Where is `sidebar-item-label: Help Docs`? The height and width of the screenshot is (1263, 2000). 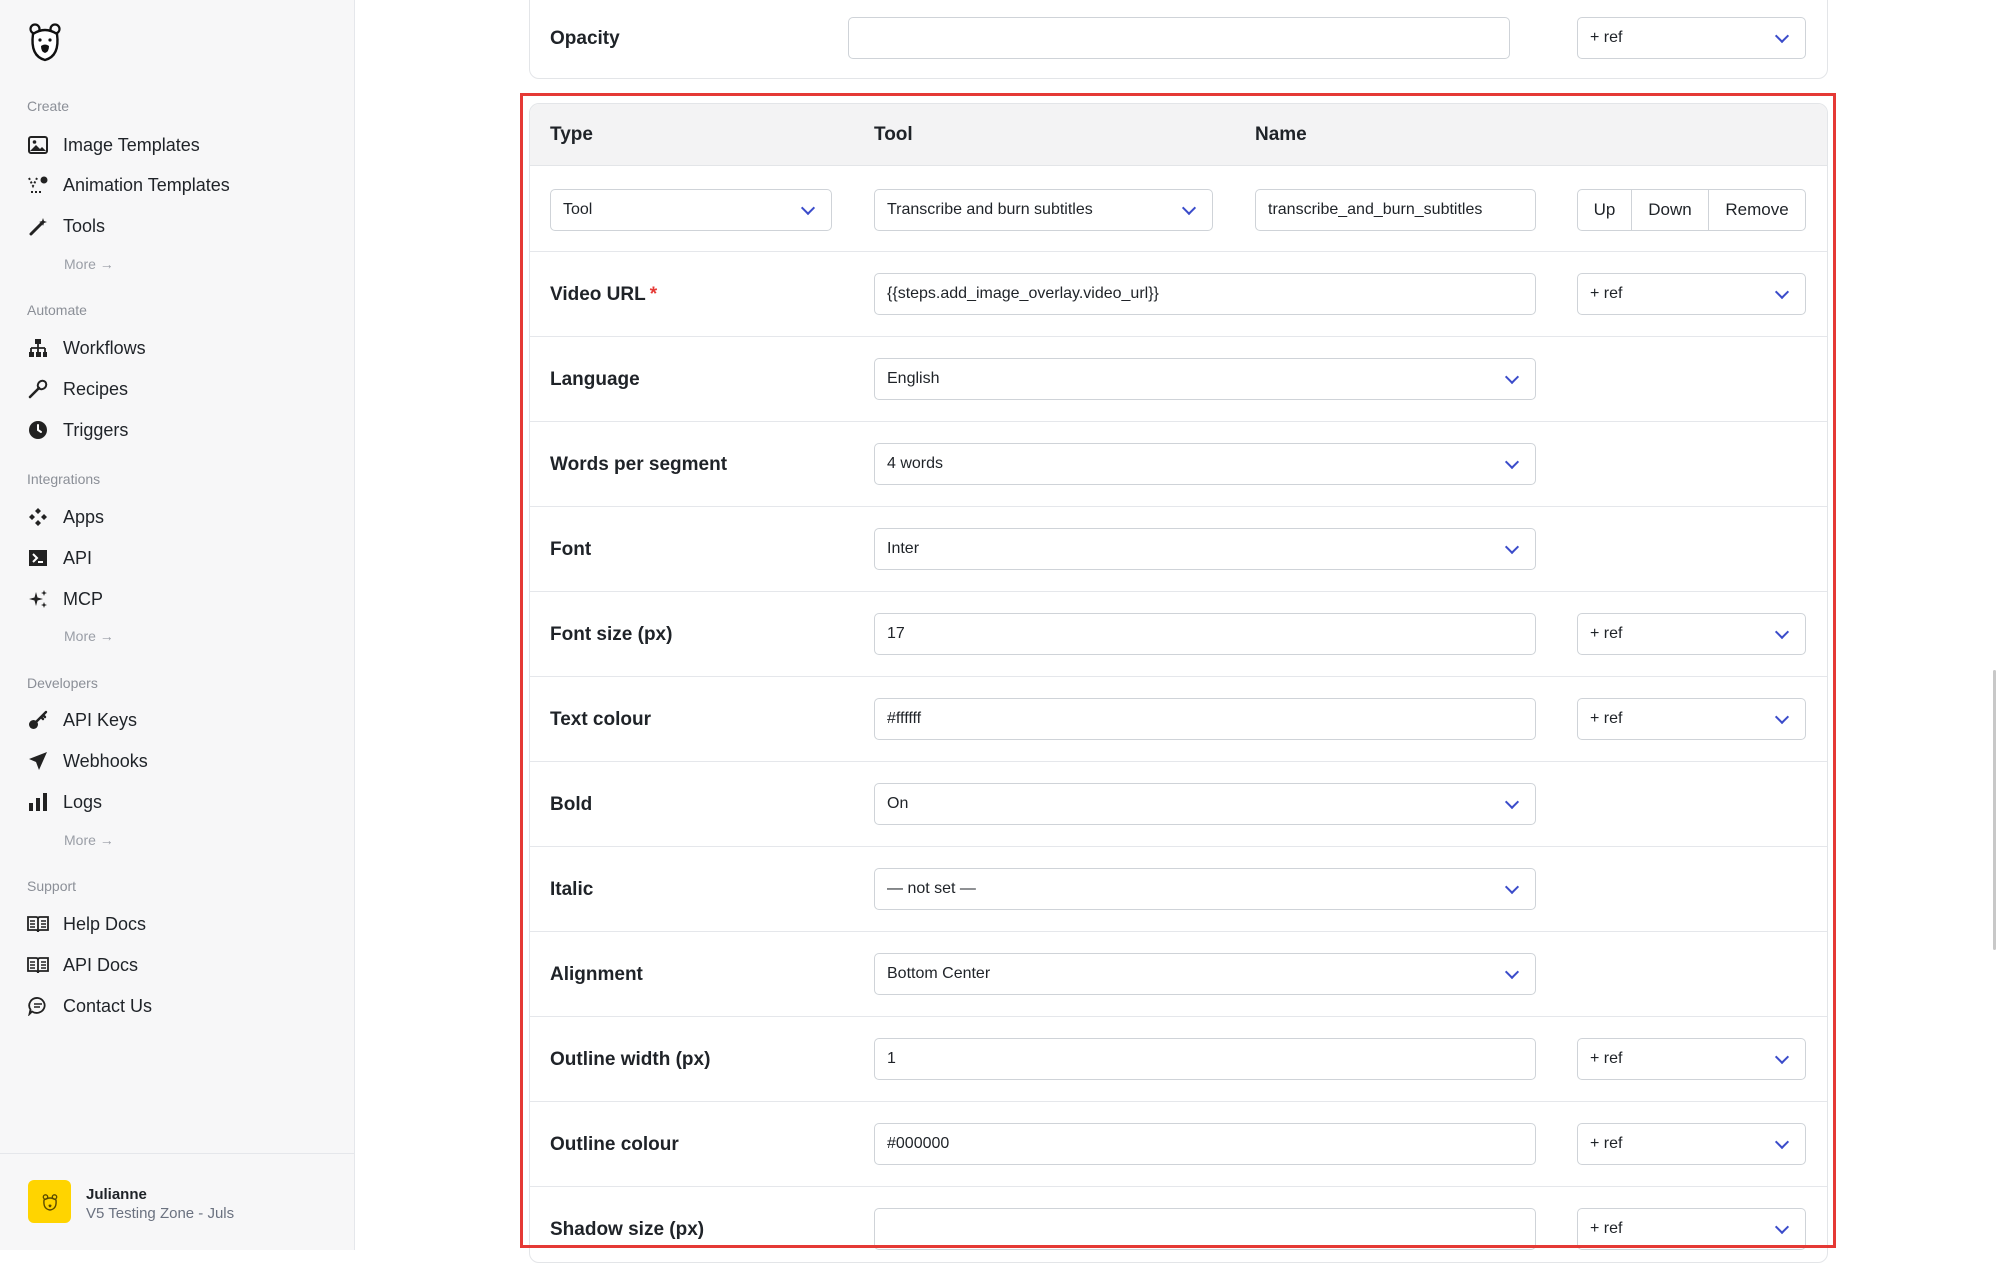 sidebar-item-label: Help Docs is located at coordinates (105, 923).